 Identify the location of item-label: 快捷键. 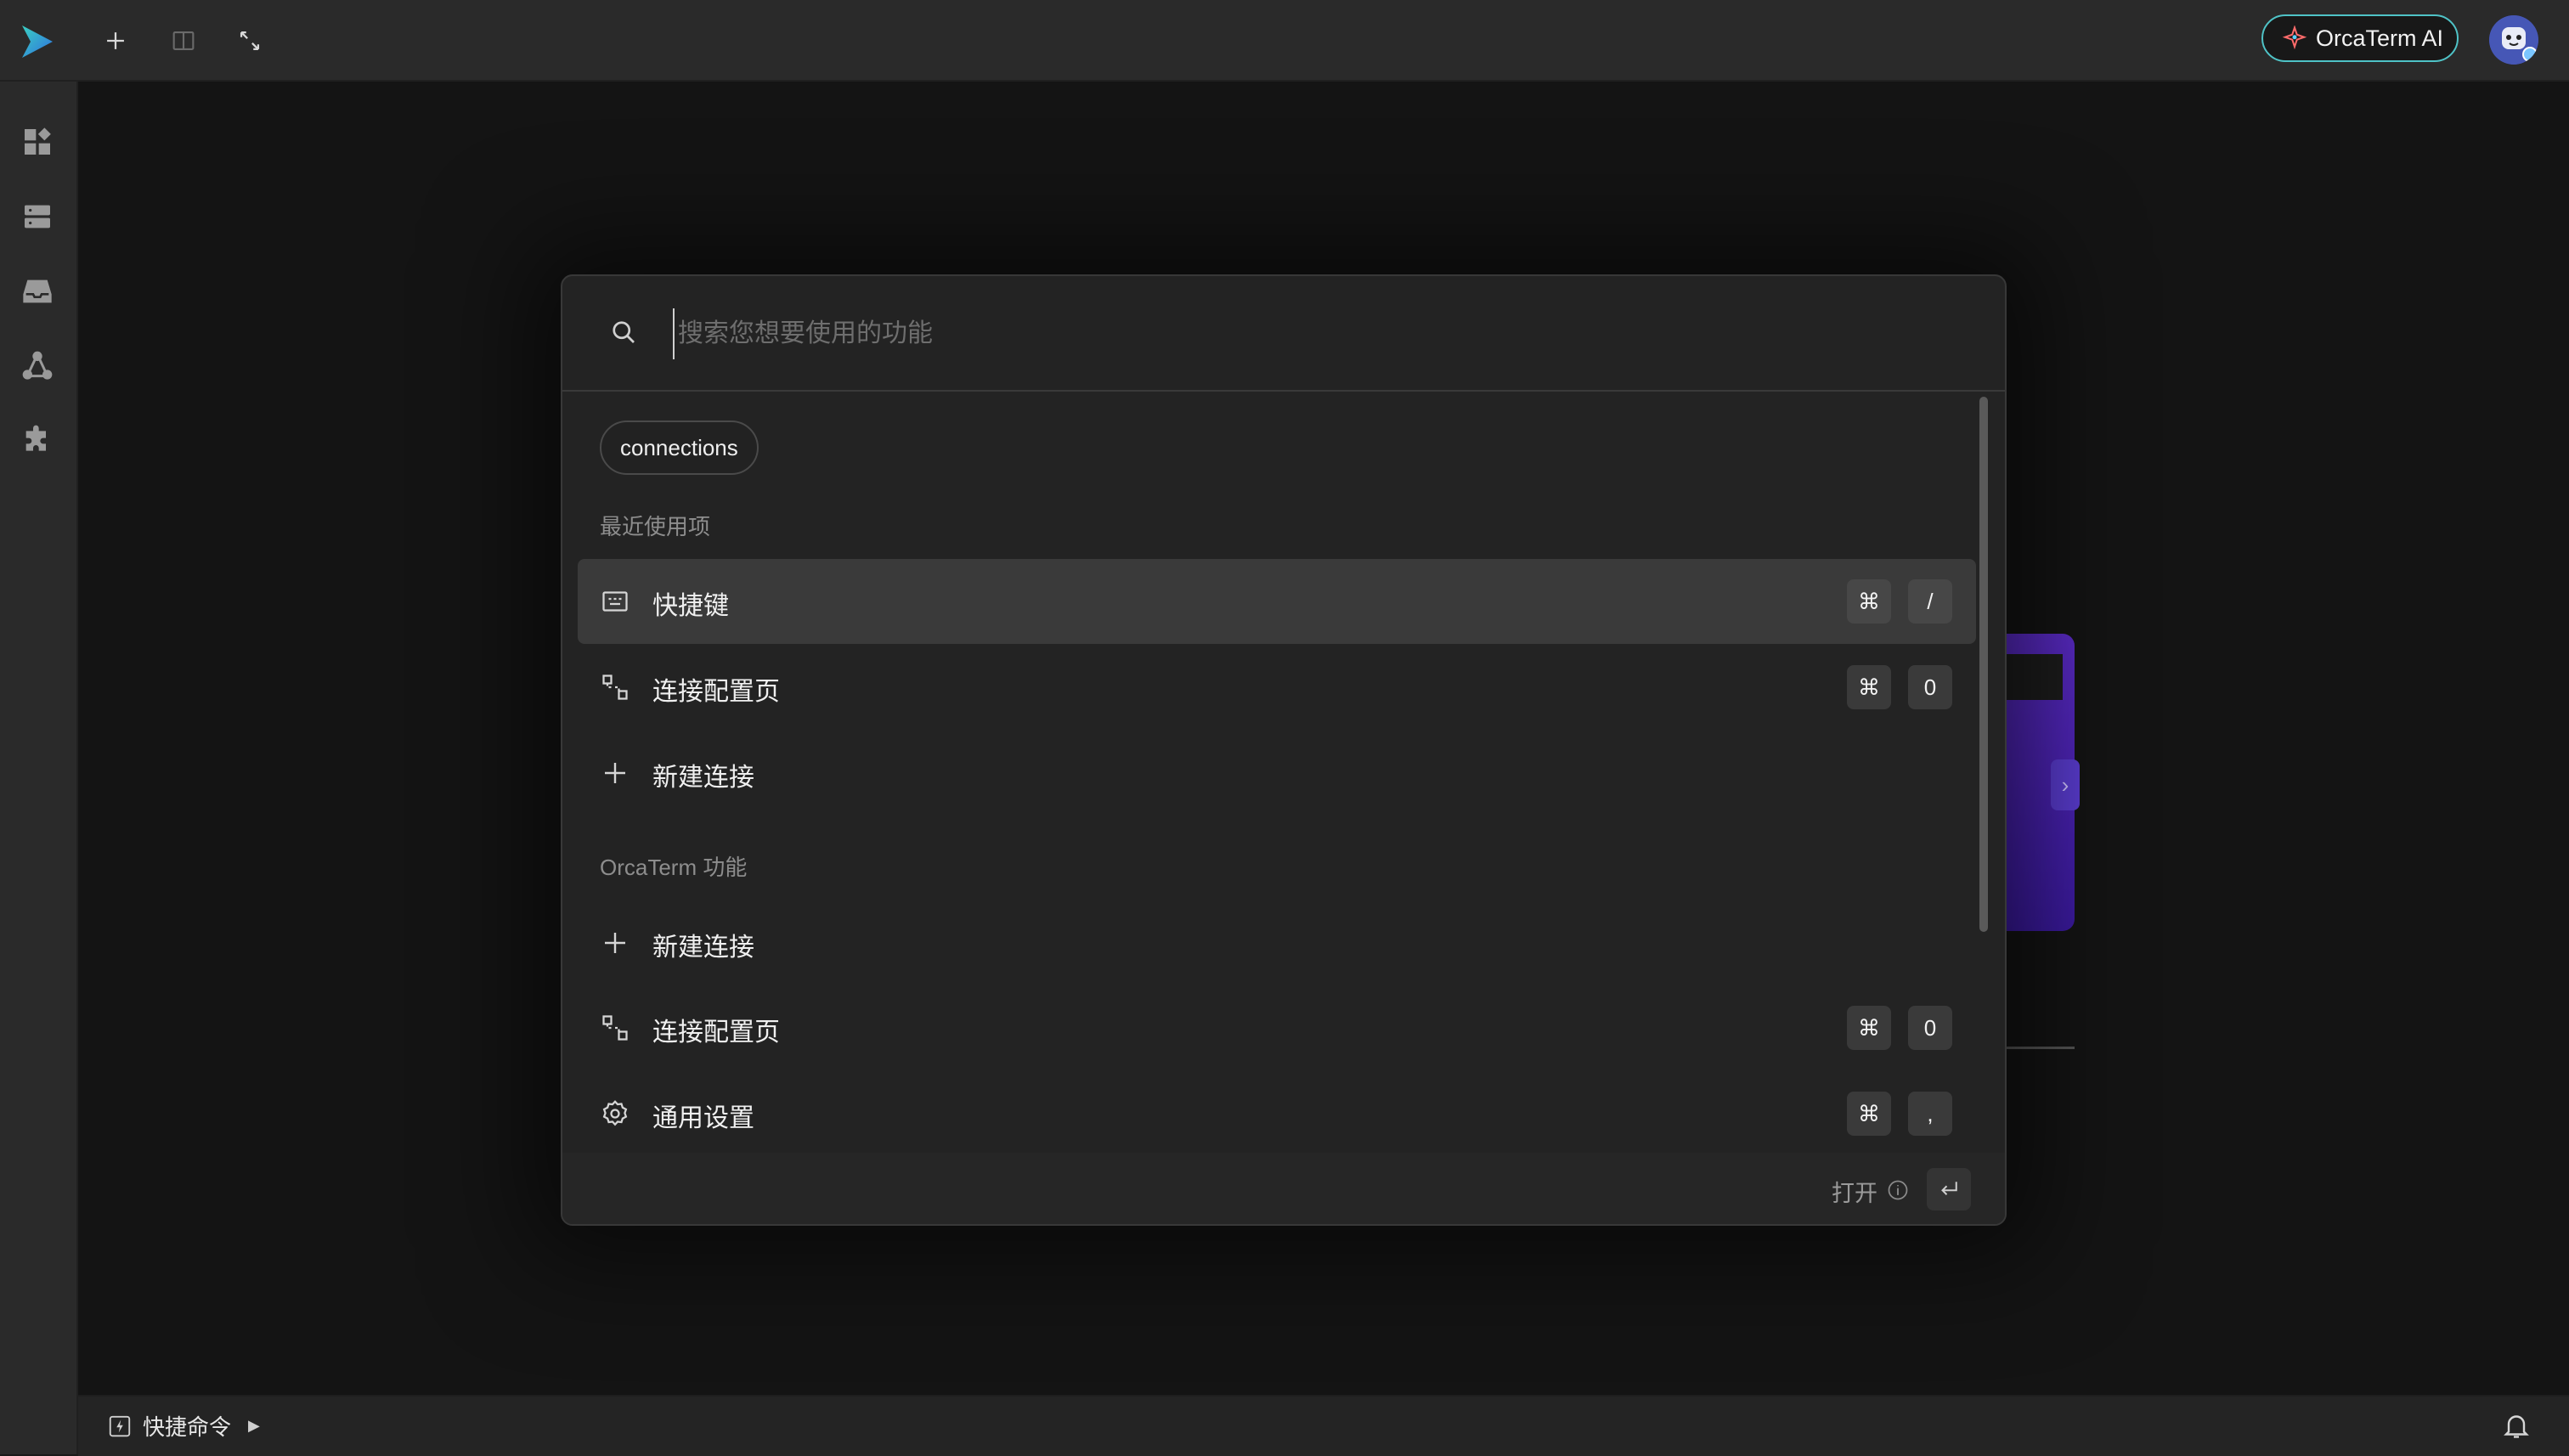
(691, 606).